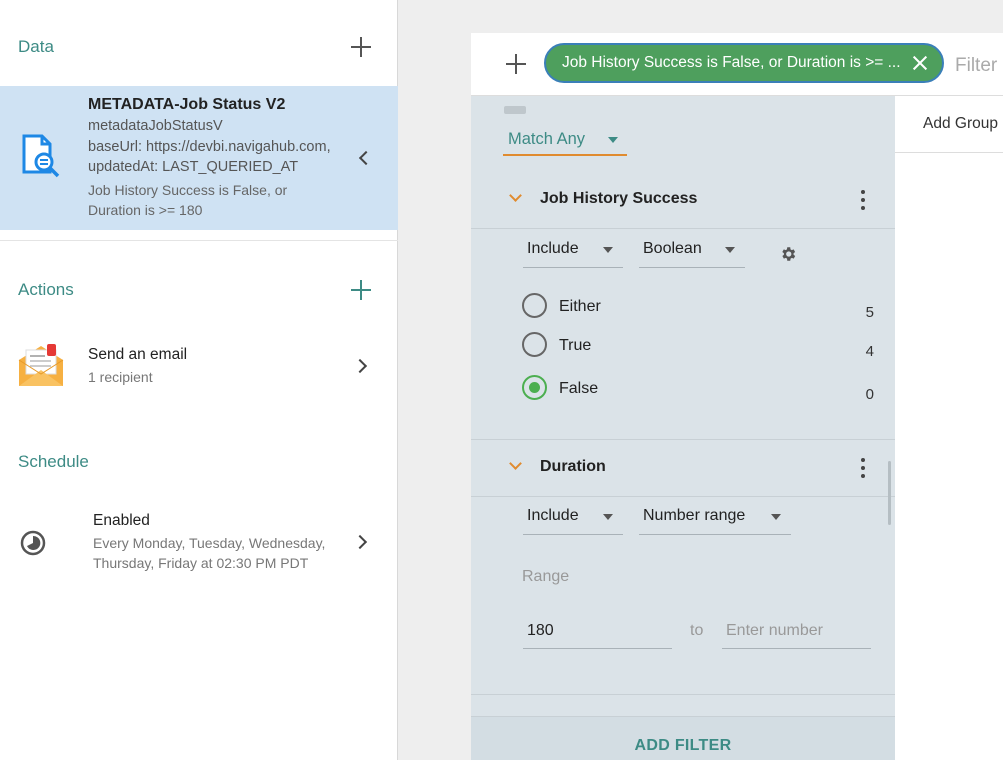  What do you see at coordinates (46, 289) in the screenshot?
I see `actions-section-title: Actions` at bounding box center [46, 289].